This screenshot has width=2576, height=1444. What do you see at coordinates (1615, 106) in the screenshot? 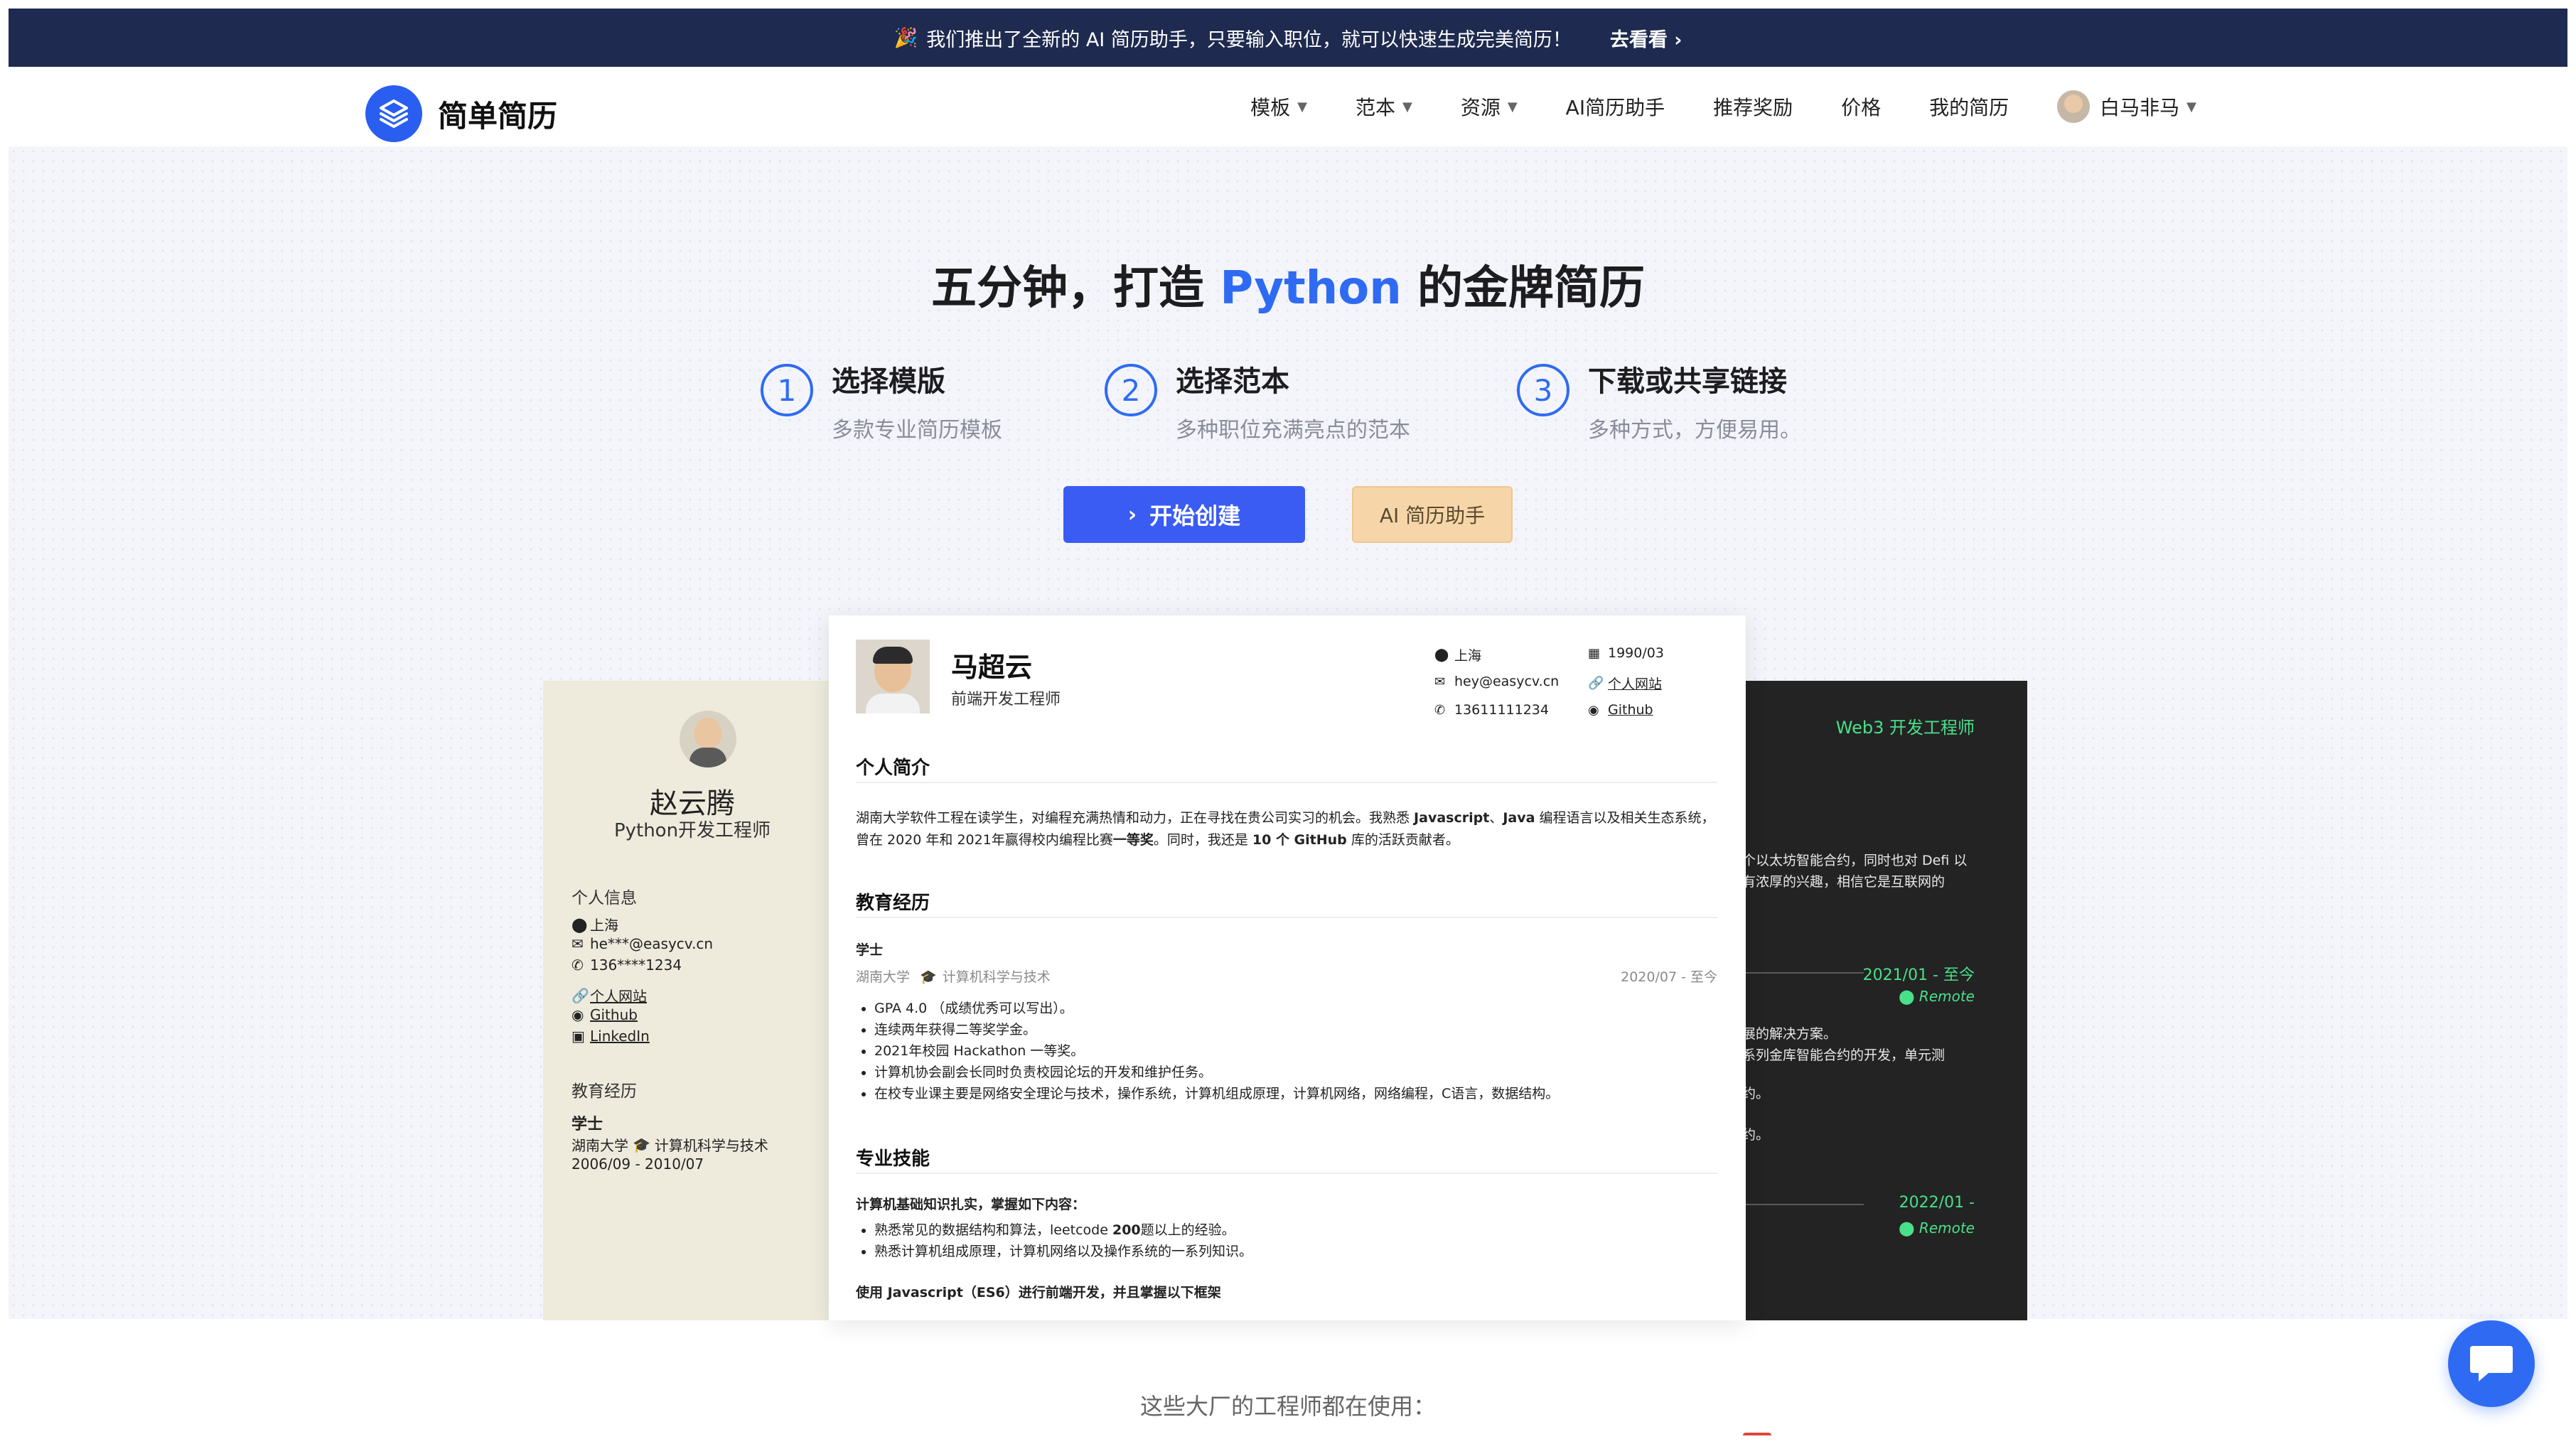
I see `nav-item-ai-assistant: AI简历助手` at bounding box center [1615, 106].